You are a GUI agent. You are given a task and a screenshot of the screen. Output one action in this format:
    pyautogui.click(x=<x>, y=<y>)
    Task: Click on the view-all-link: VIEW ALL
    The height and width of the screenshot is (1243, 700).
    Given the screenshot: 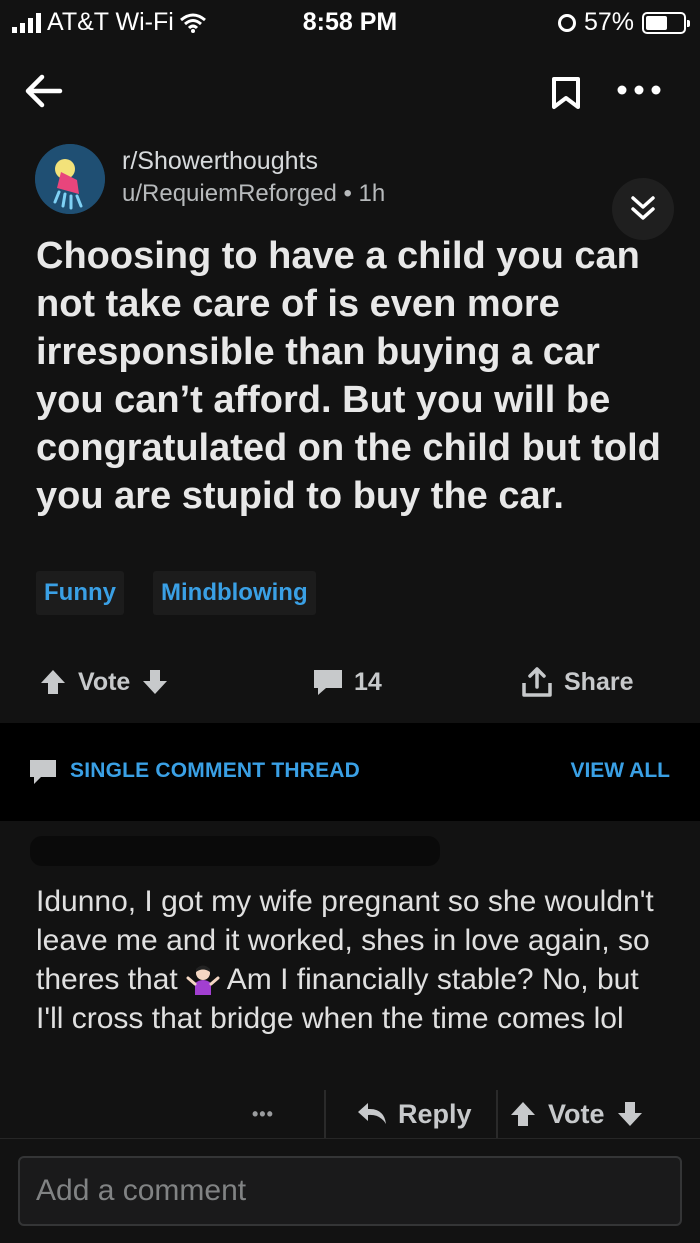 What is the action you would take?
    pyautogui.click(x=620, y=771)
    